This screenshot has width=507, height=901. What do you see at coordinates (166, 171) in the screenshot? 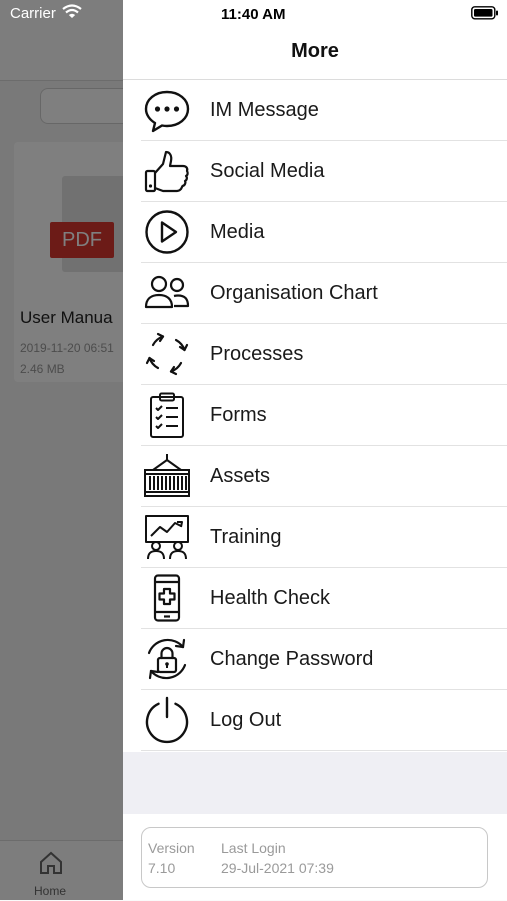
I see `thumbs-up-icon` at bounding box center [166, 171].